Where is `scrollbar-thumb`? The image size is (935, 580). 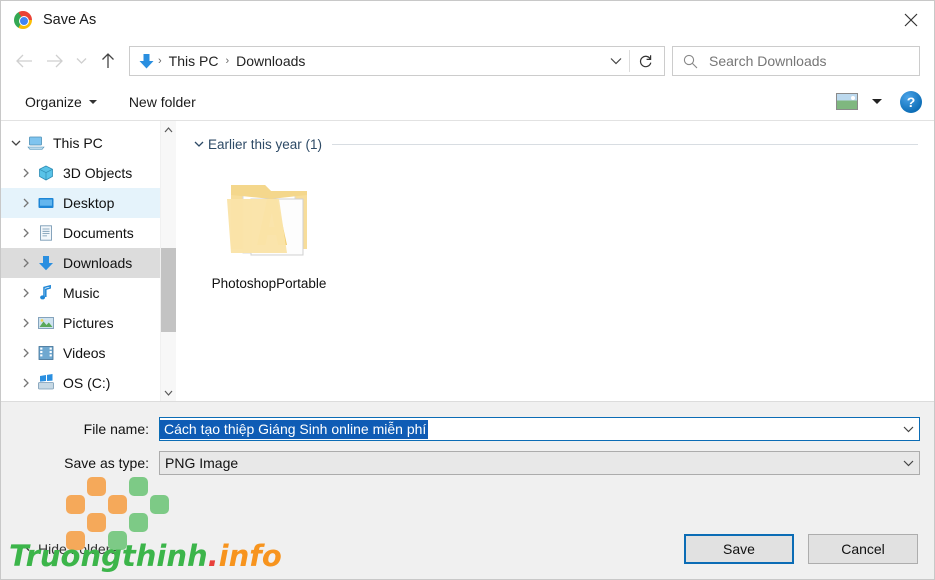
scrollbar-thumb is located at coordinates (168, 290).